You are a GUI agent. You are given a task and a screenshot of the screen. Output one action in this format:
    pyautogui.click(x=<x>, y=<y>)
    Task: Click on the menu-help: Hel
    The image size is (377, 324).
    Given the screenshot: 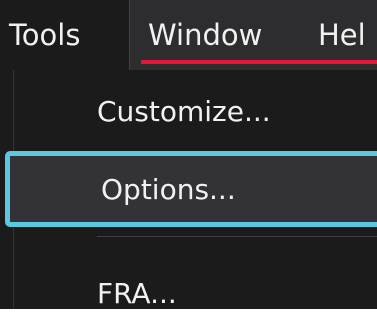 What is the action you would take?
    pyautogui.click(x=347, y=35)
    